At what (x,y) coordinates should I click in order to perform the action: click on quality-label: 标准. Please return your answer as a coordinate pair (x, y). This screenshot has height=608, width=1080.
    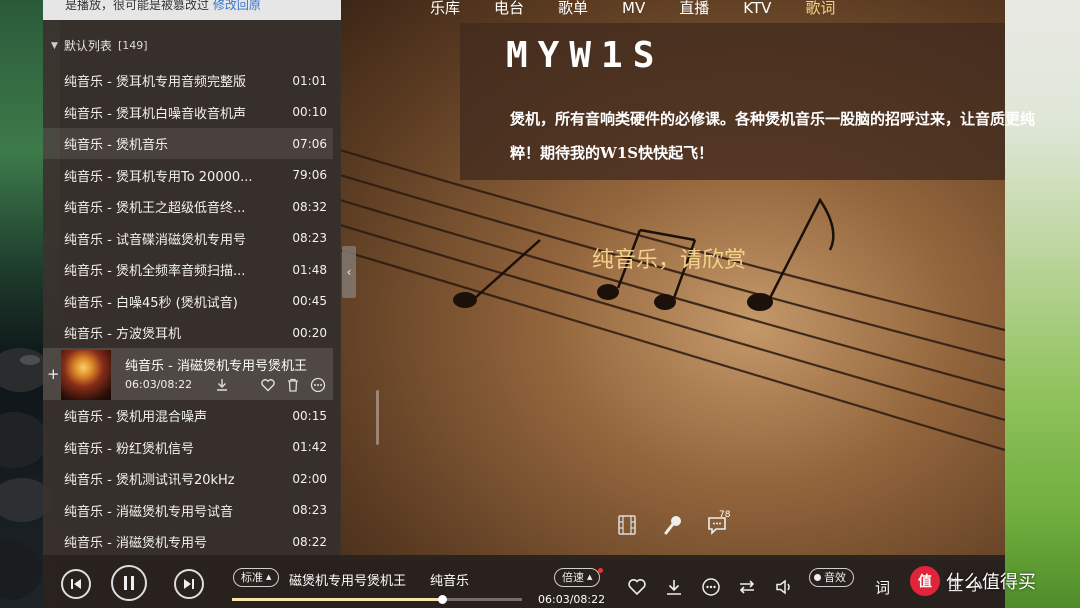
    Looking at the image, I should click on (252, 577).